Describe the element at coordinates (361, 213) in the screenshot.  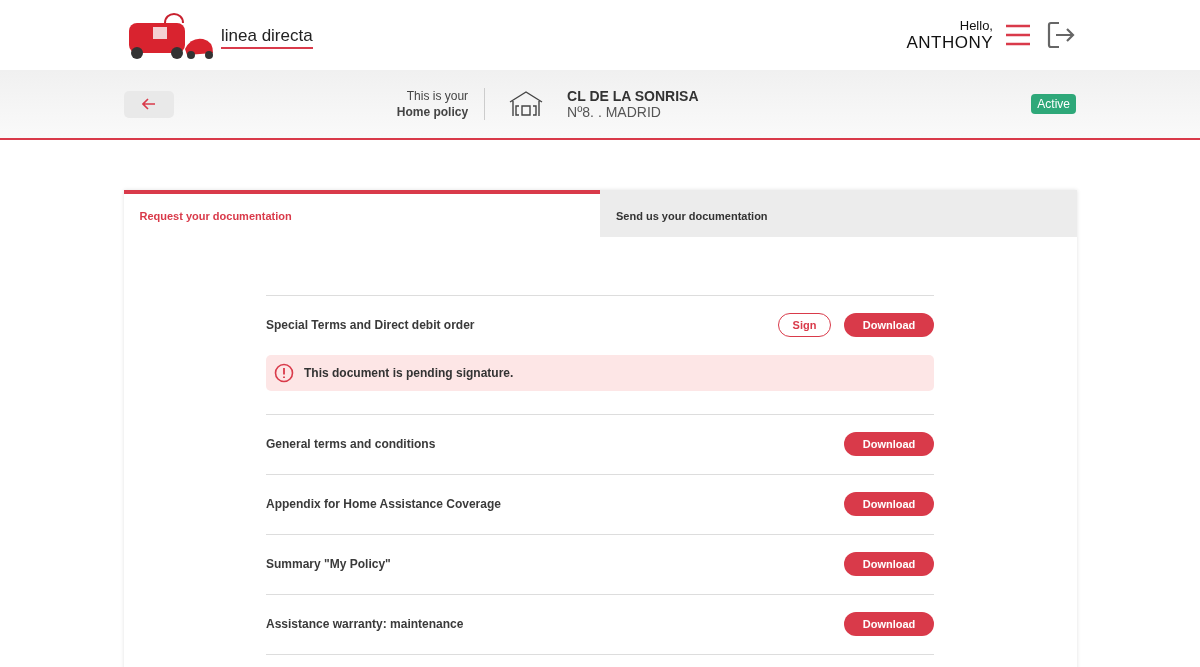
I see `tab: Request your documentation` at that location.